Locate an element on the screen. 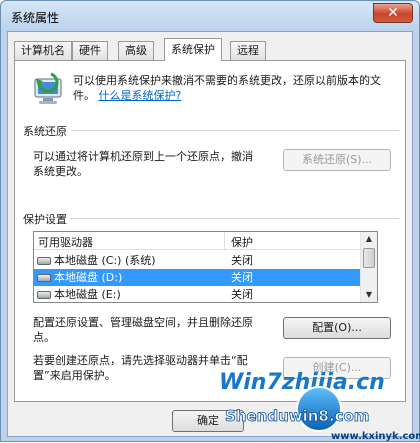  drives-list-scrollbar: ▲ ▼ is located at coordinates (368, 267).